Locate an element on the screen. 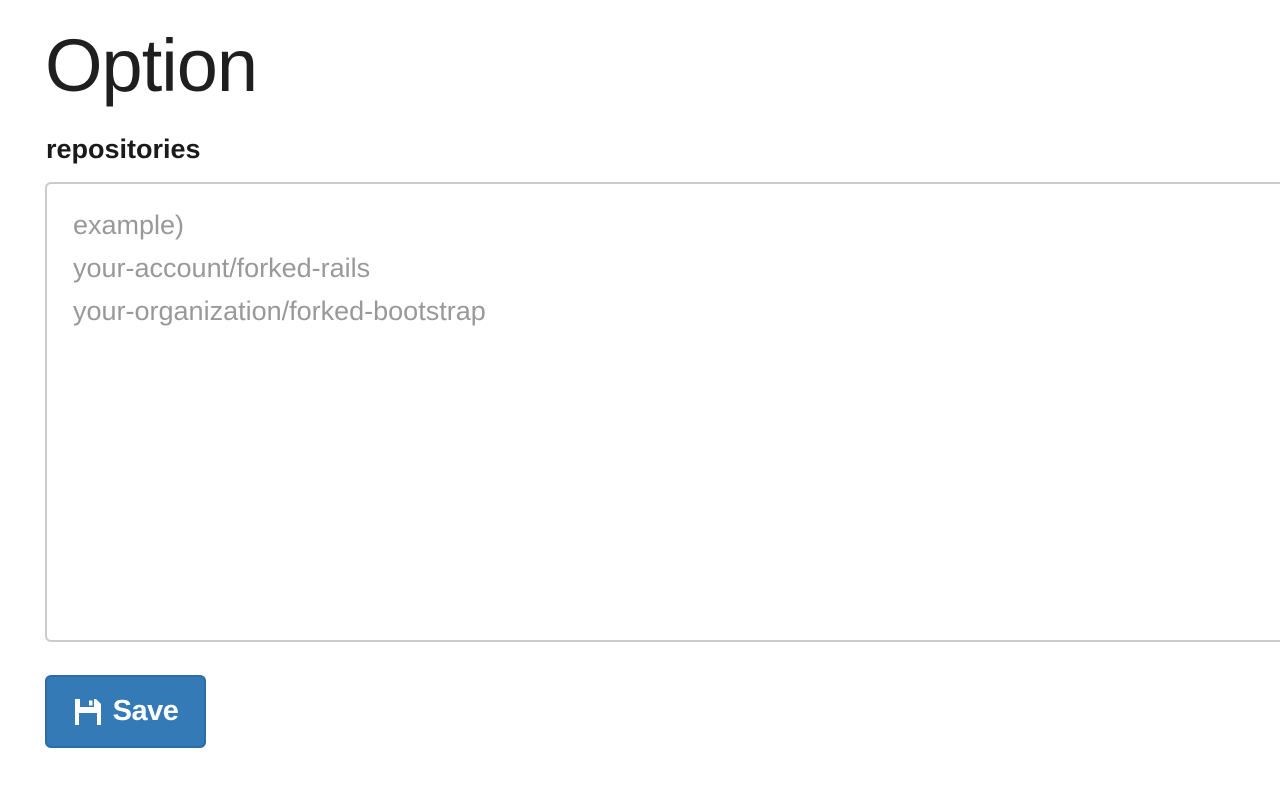 The width and height of the screenshot is (1280, 800). page-title: Option is located at coordinates (151, 65).